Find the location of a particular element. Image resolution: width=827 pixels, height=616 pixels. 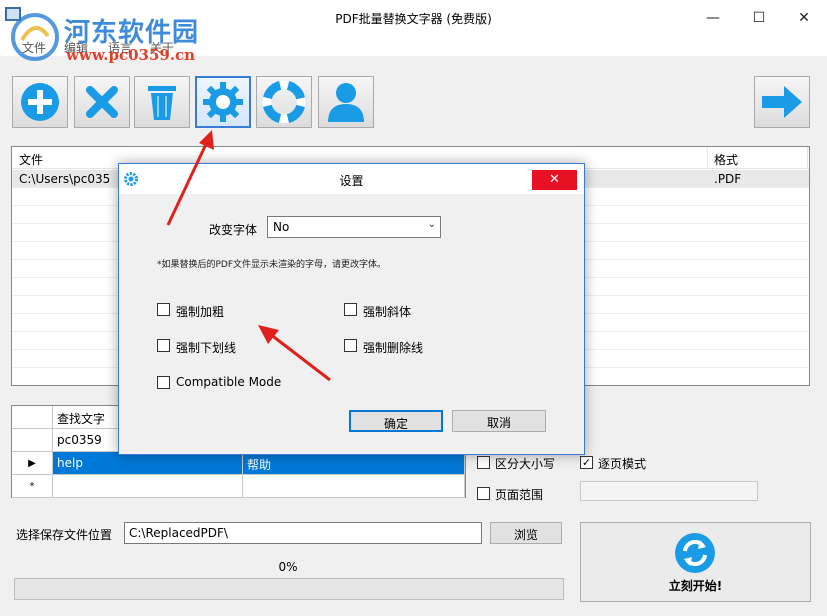

remove-button is located at coordinates (102, 102).